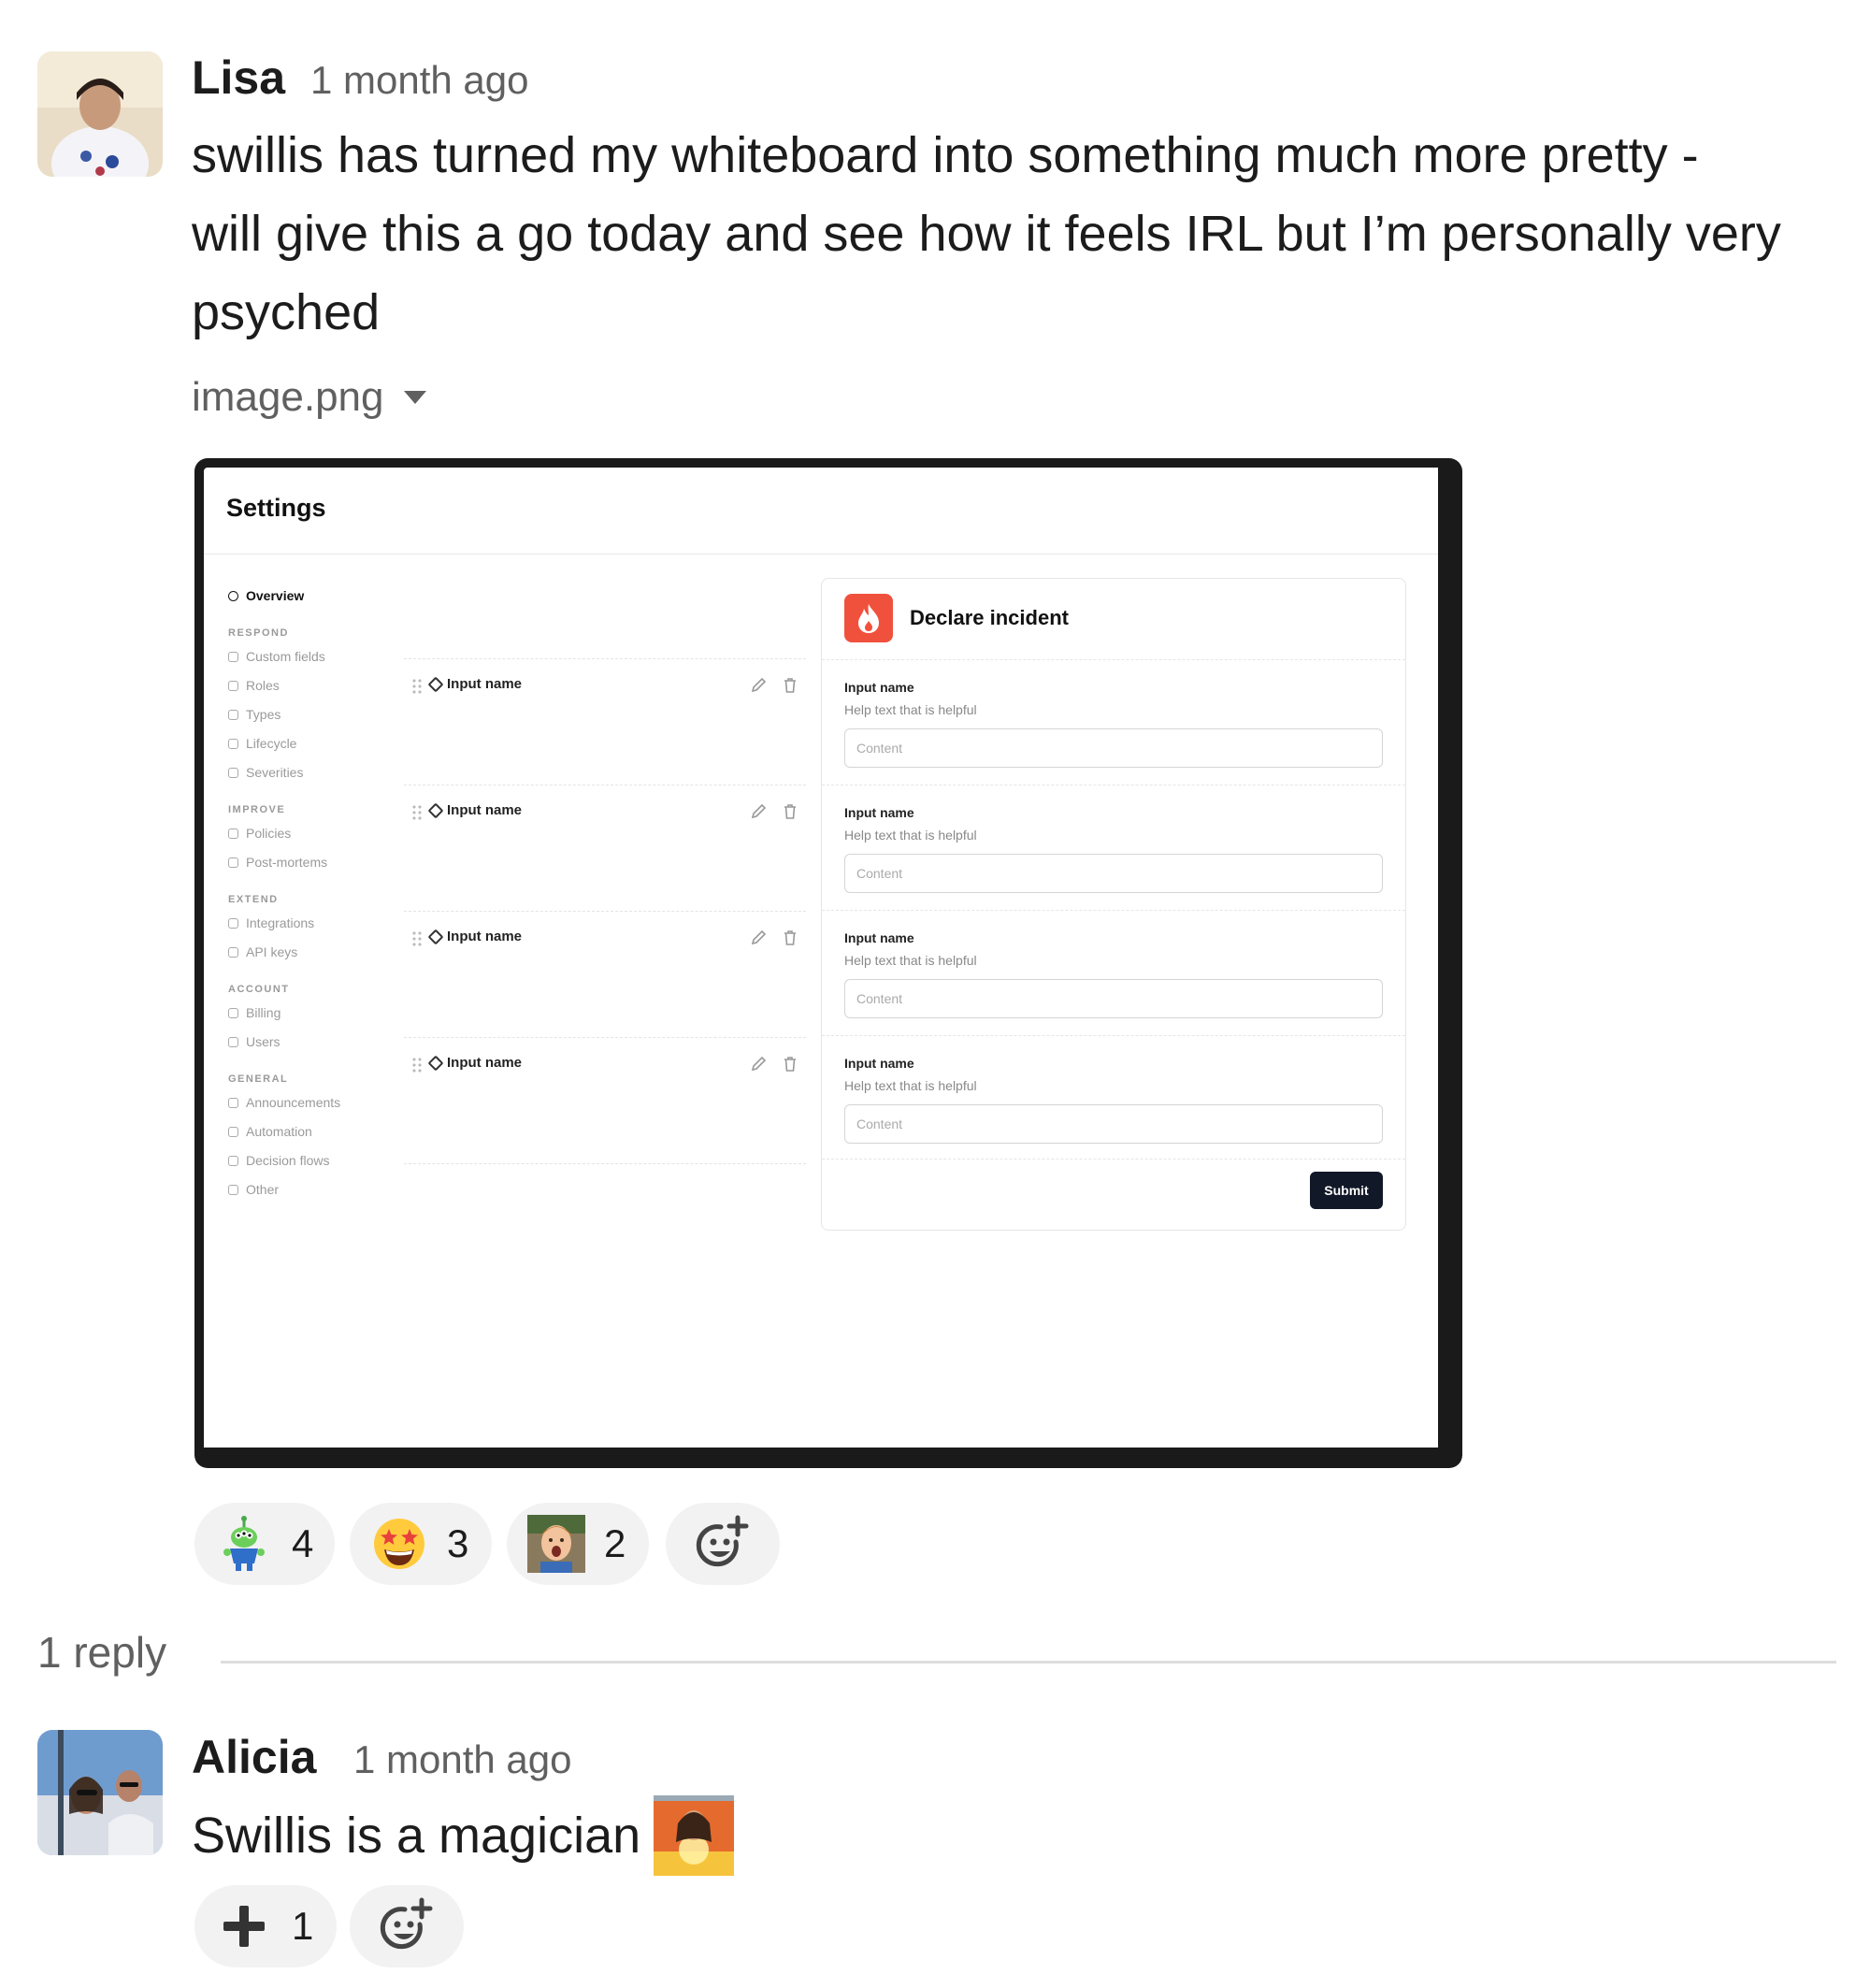 The width and height of the screenshot is (1870, 1988). Describe the element at coordinates (263, 686) in the screenshot. I see `nav-label: Roles` at that location.